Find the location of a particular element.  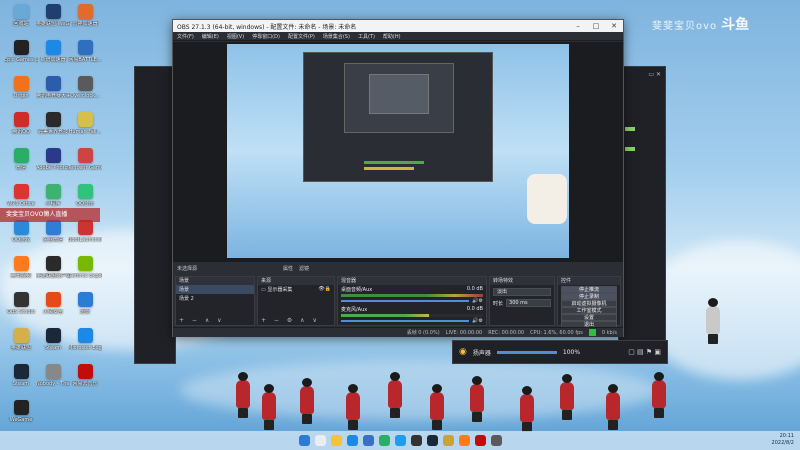

desktop-icon: 回收站 is located at coordinates (21, 15).